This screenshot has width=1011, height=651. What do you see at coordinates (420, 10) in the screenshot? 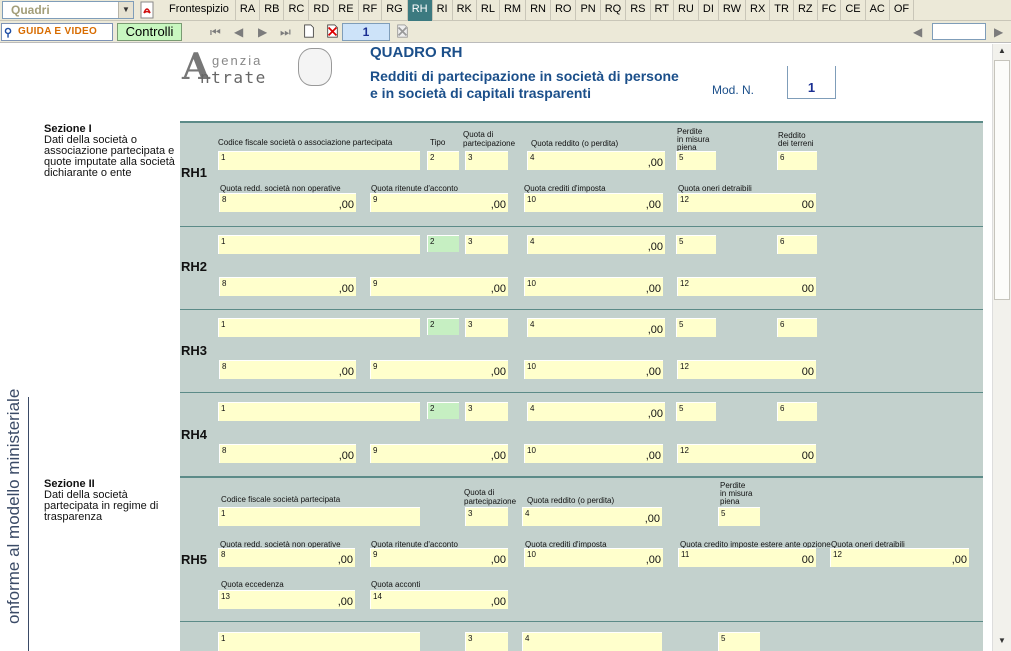
I see `tab-rh: RH` at bounding box center [420, 10].